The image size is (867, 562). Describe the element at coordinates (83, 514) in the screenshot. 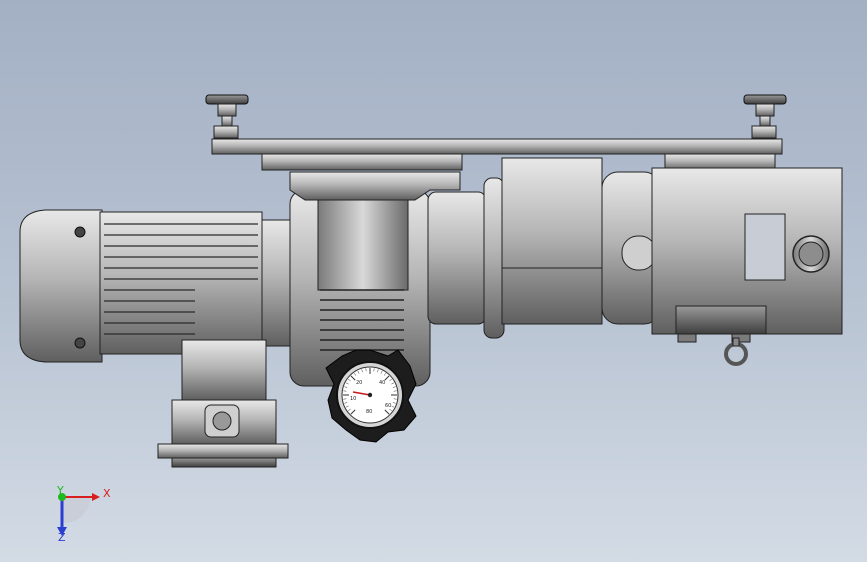

I see `coordinate-triad: X Y Z` at that location.